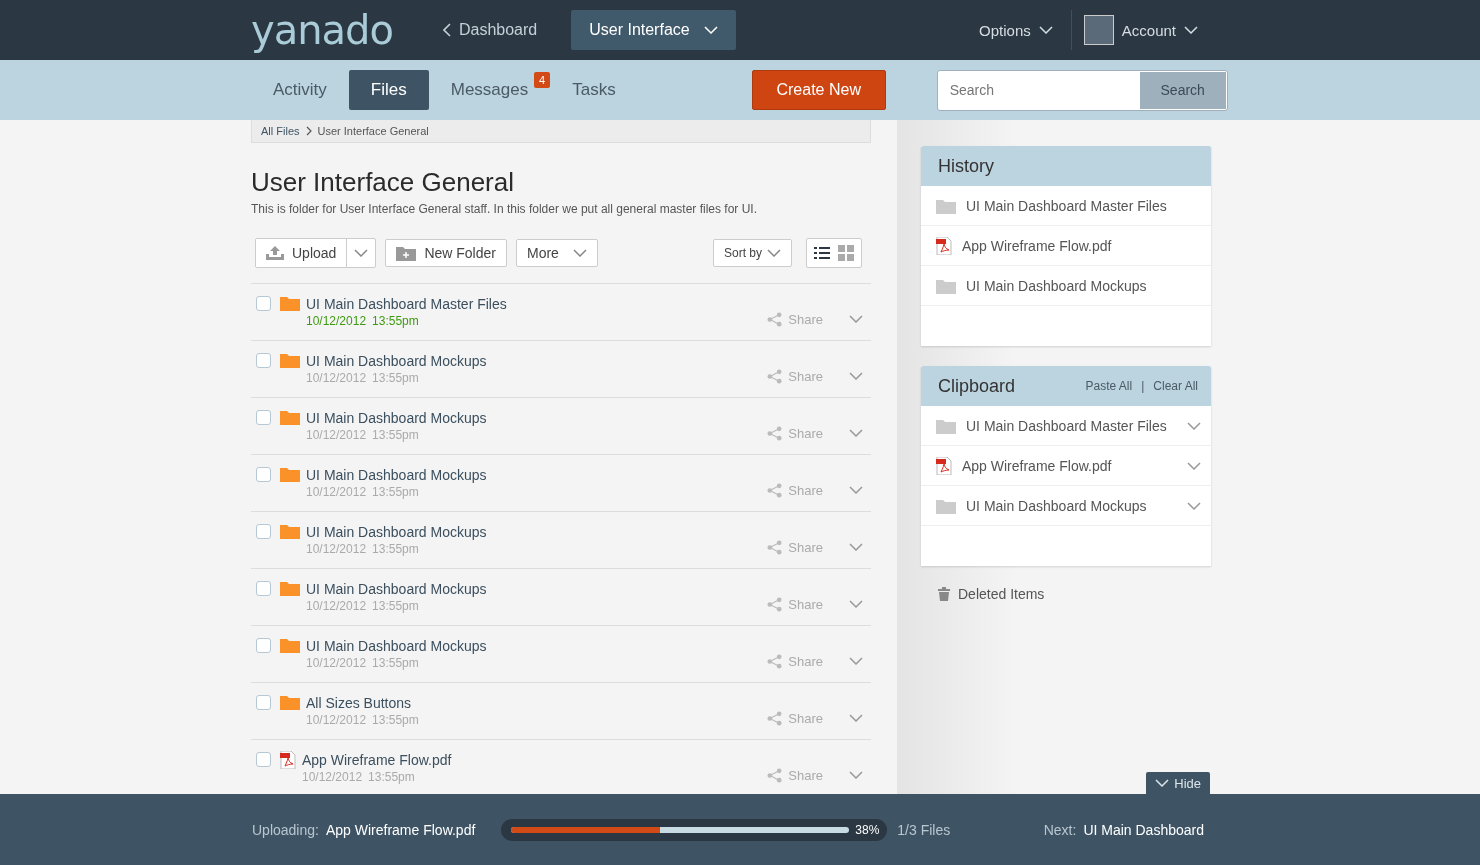  I want to click on panel-title: History, so click(966, 166).